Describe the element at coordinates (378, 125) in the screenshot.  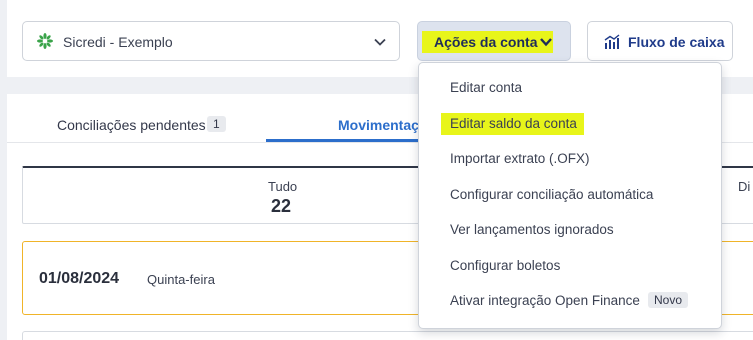
I see `tab-movements: Movimentaç` at that location.